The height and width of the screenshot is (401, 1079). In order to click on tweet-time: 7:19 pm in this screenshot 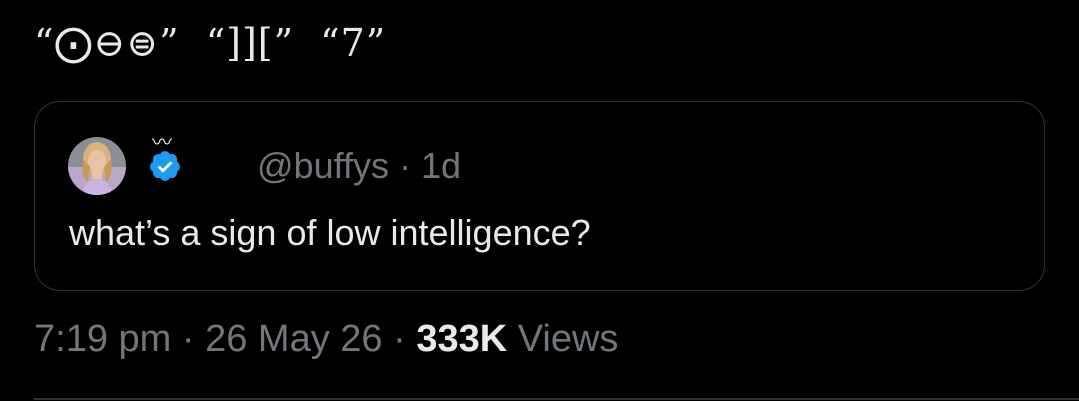, I will do `click(102, 339)`.